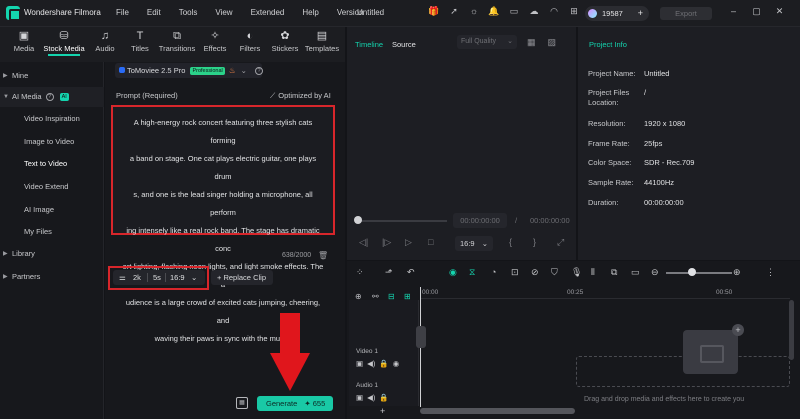 The image size is (800, 419). Describe the element at coordinates (323, 255) in the screenshot. I see `trash-icon: 🗑` at that location.